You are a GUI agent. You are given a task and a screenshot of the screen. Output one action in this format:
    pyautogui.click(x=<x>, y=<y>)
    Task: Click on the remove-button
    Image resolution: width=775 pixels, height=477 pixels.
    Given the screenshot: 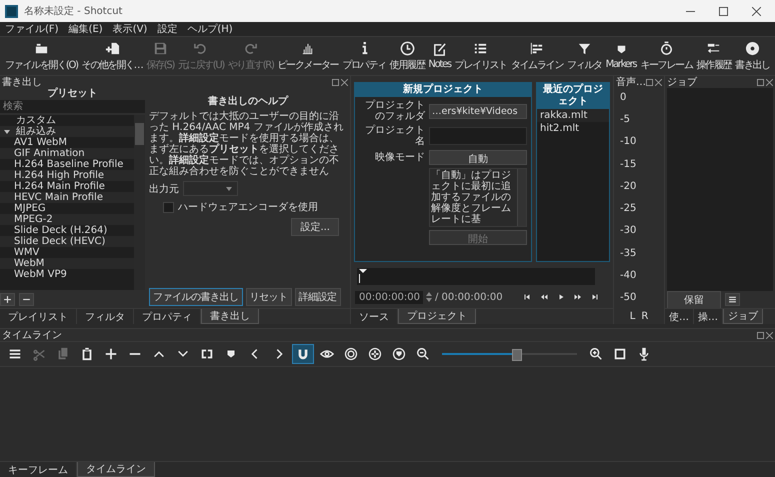 What is the action you would take?
    pyautogui.click(x=26, y=299)
    